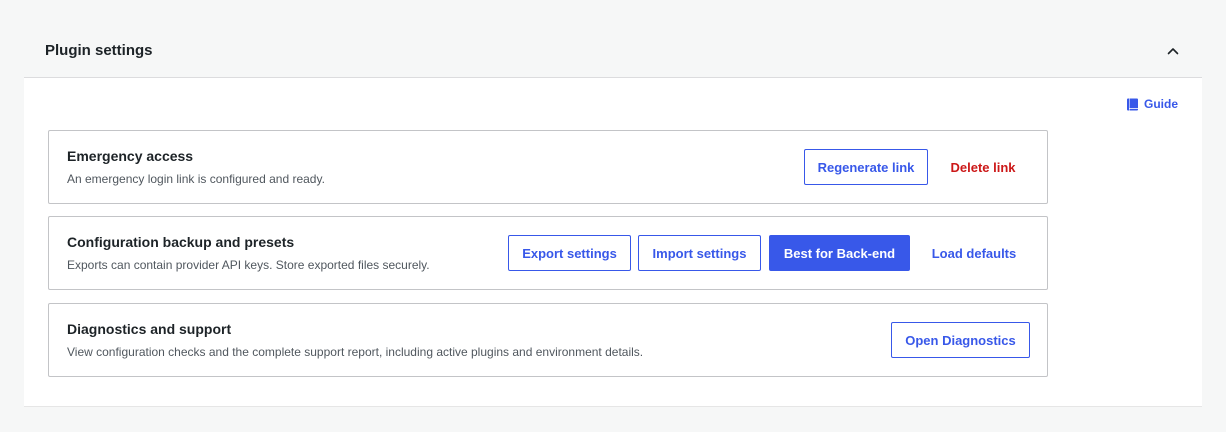 The image size is (1226, 432). Describe the element at coordinates (960, 340) in the screenshot. I see `open-diagnostics-button: Open Diagnostics` at that location.